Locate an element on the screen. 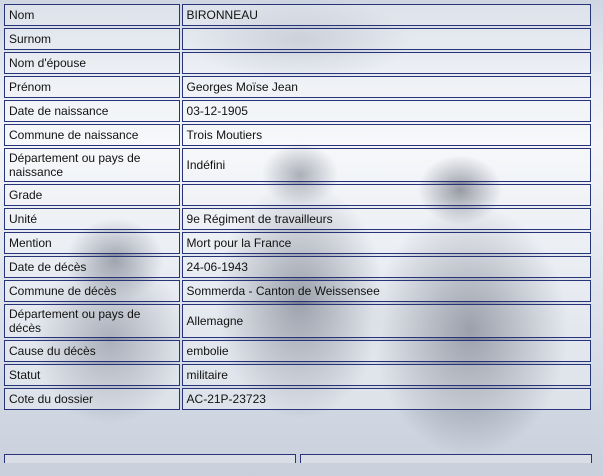 Image resolution: width=603 pixels, height=476 pixels. label-departement-naissance: Département ou pays de naissance is located at coordinates (92, 165).